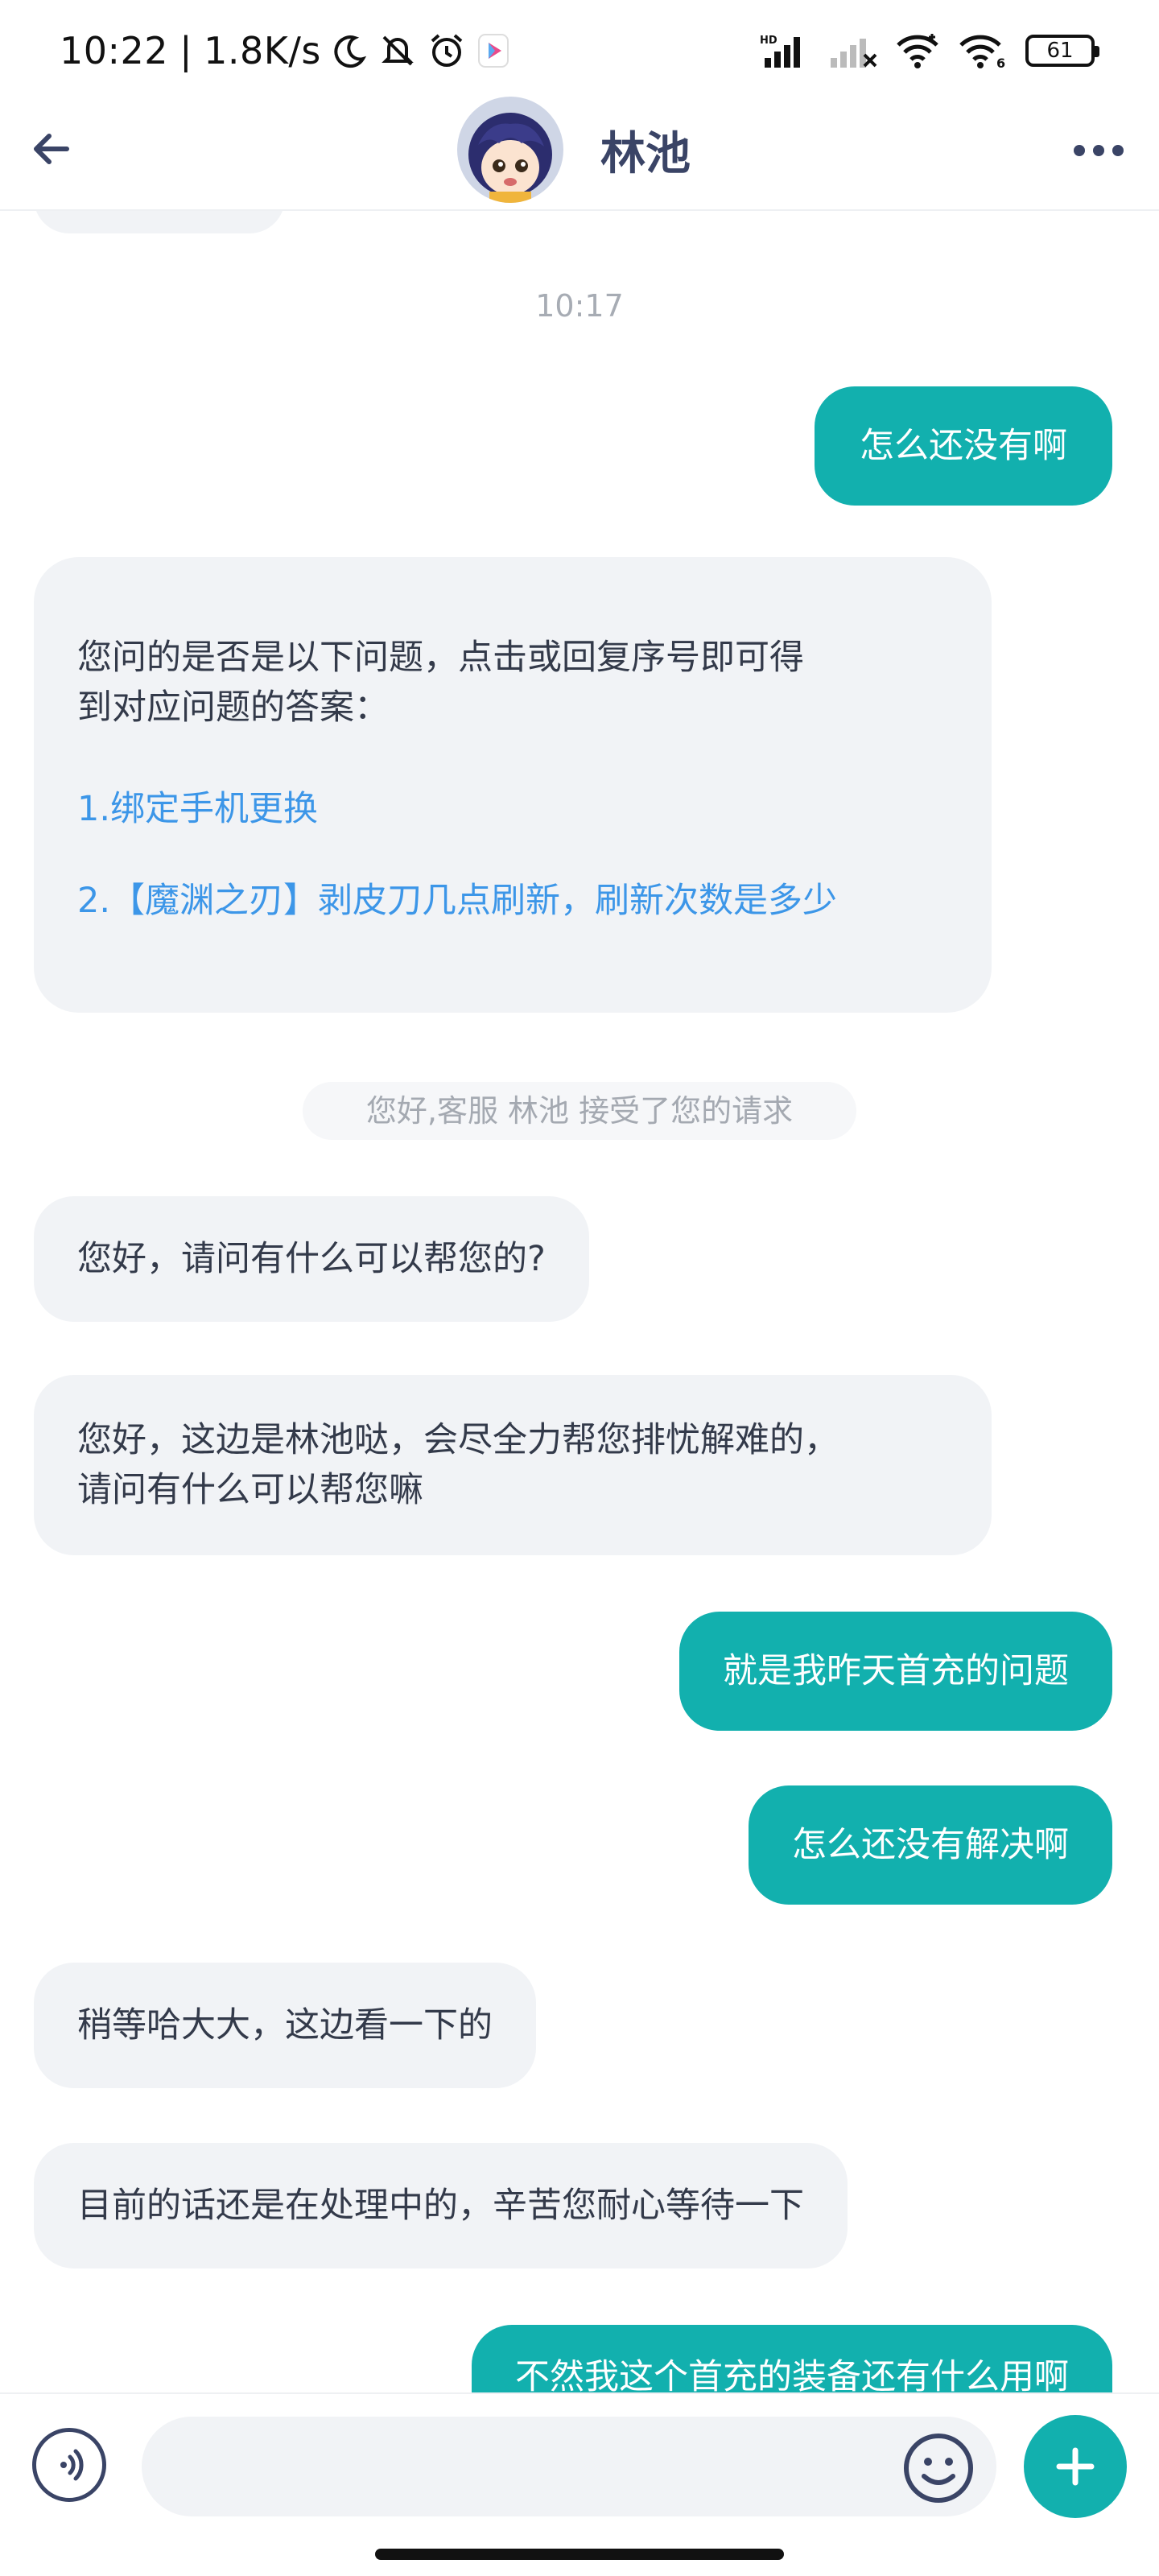 Image resolution: width=1159 pixels, height=2576 pixels. I want to click on more-button, so click(1098, 150).